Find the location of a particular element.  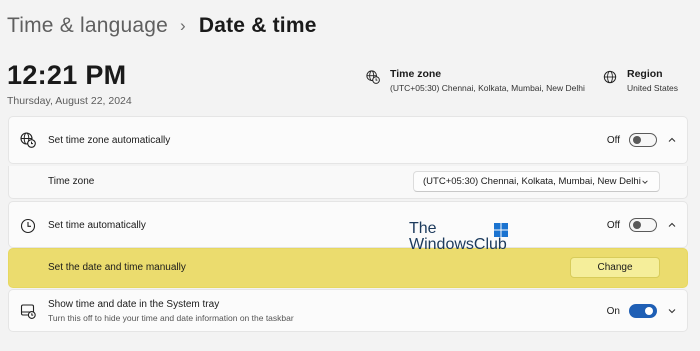

change-button: Change is located at coordinates (615, 267).